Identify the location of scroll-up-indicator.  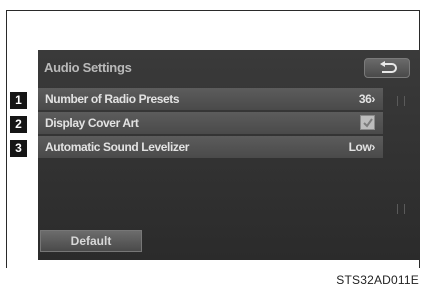
(401, 101).